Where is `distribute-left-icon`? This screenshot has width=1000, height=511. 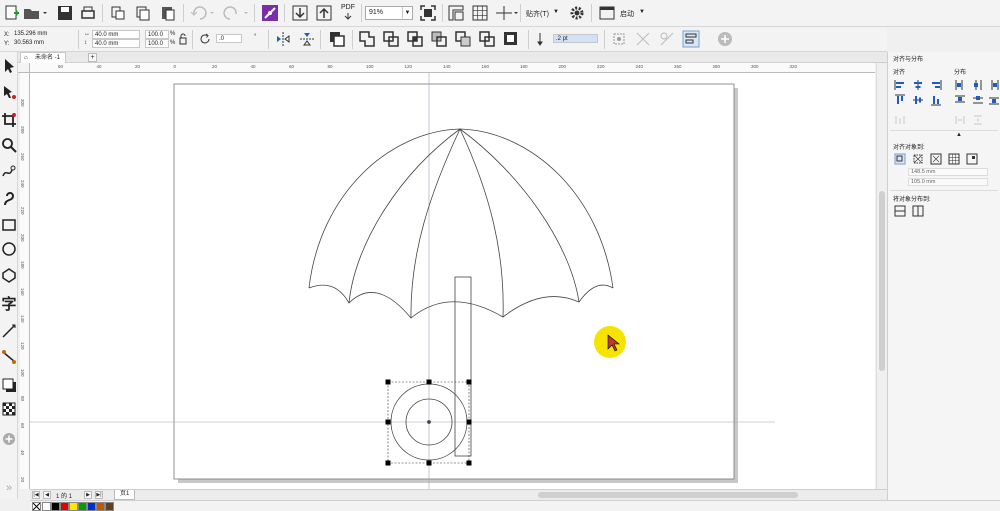
distribute-left-icon is located at coordinates (960, 85).